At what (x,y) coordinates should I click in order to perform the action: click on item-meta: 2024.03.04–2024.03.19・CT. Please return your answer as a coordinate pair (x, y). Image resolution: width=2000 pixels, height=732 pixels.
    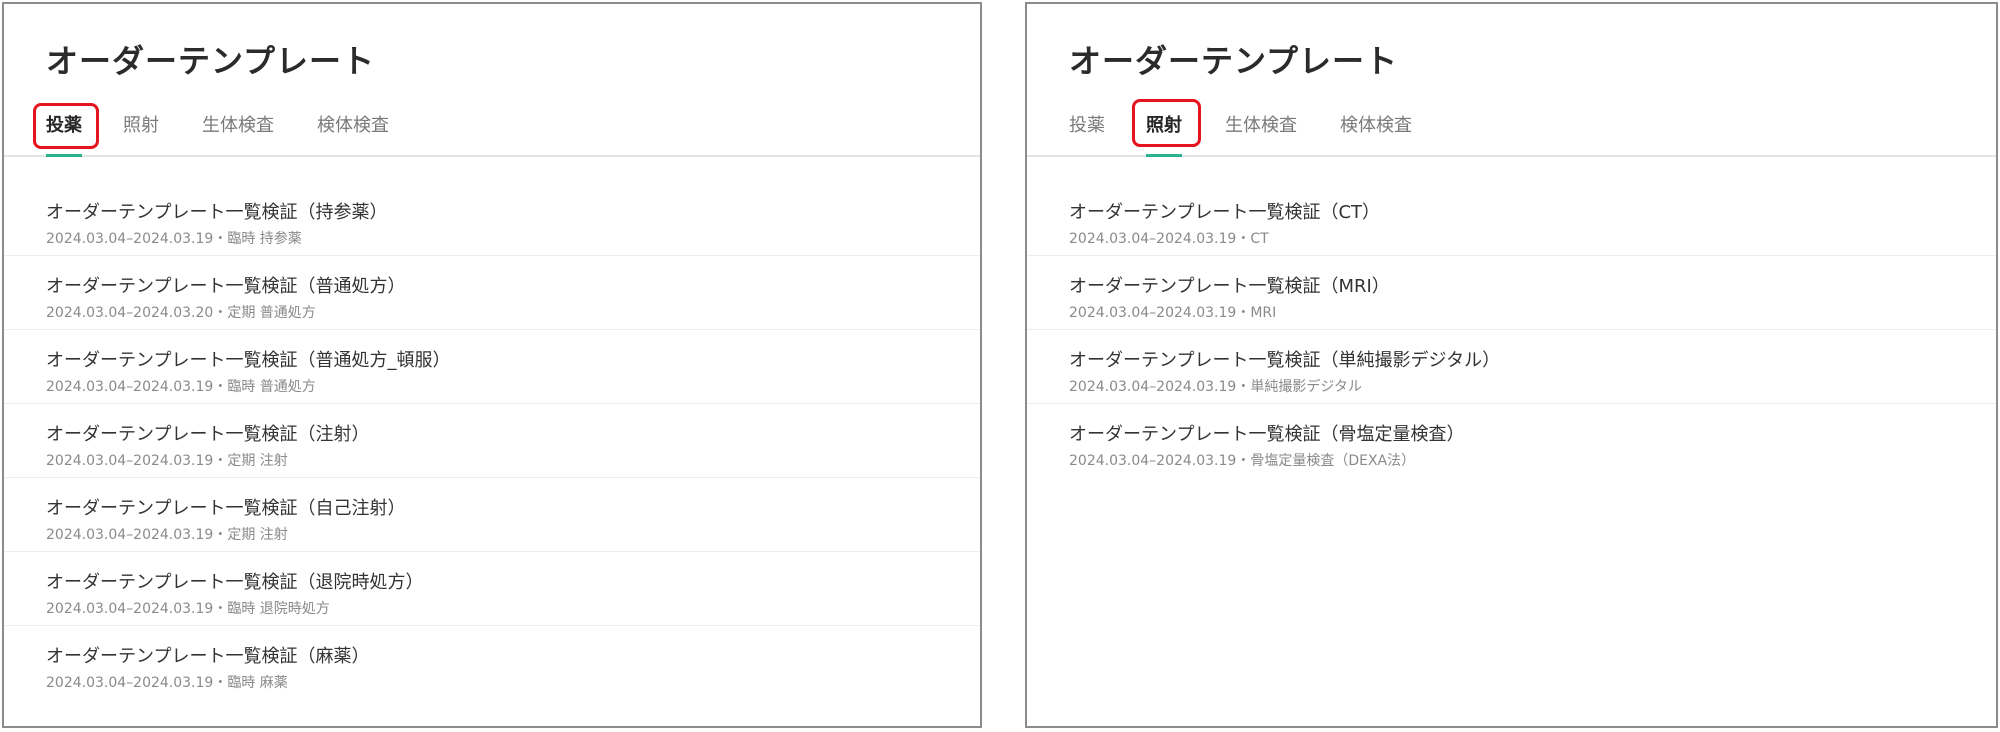
    Looking at the image, I should click on (1169, 239).